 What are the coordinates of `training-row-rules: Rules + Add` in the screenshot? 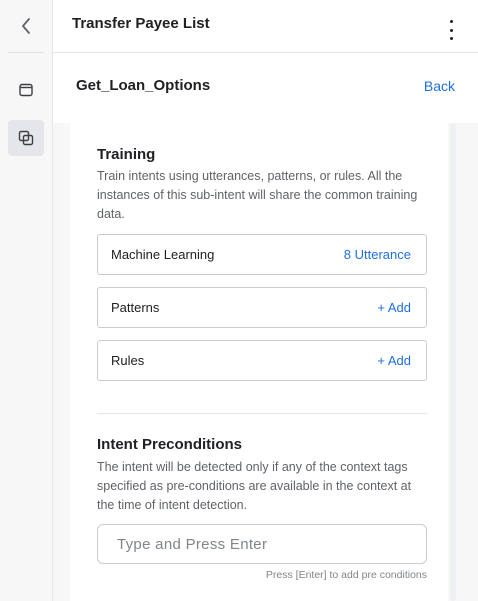 It's located at (262, 360).